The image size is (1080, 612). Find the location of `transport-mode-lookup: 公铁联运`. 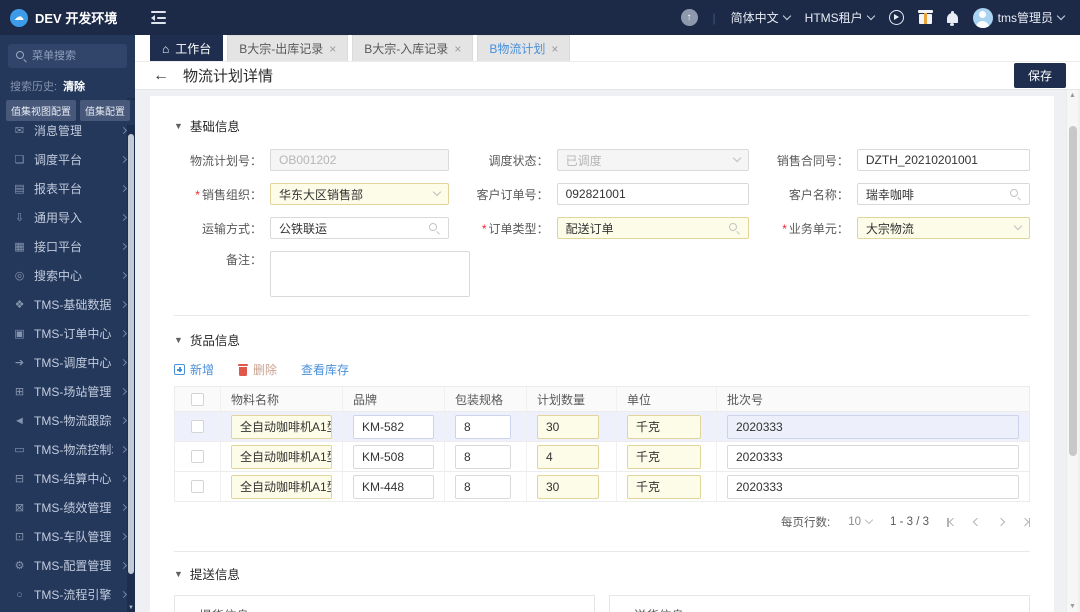

transport-mode-lookup: 公铁联运 is located at coordinates (359, 228).